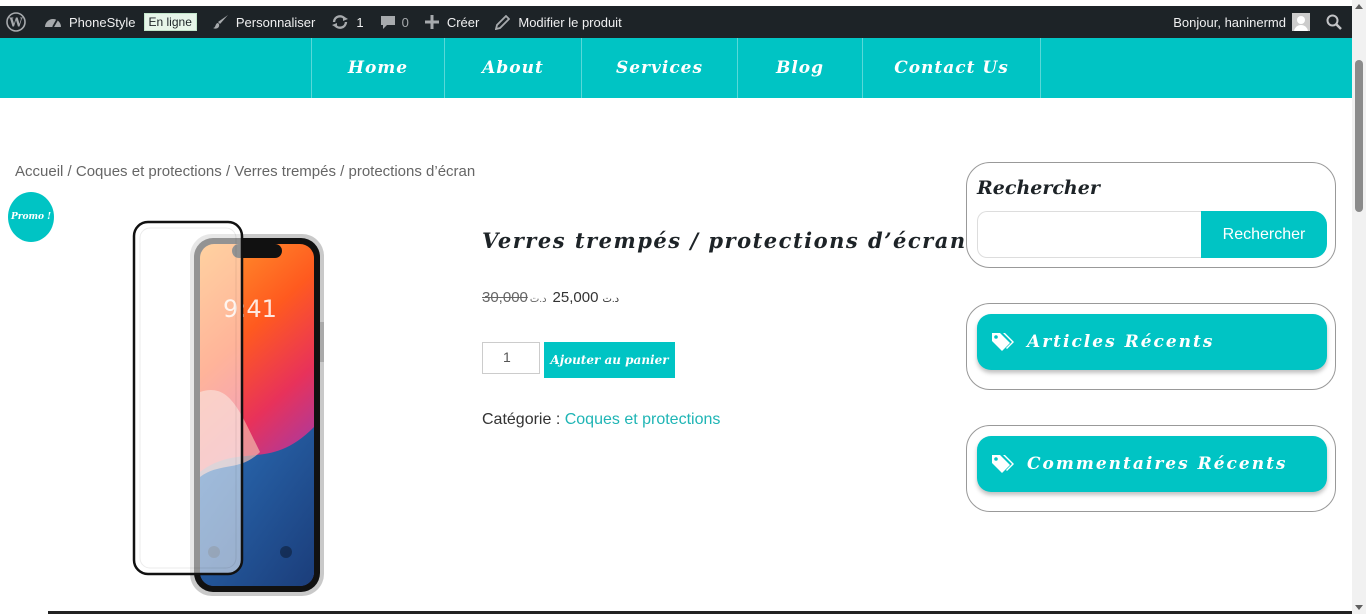 The image size is (1366, 614). I want to click on recent-posts-header: Articles Récents, so click(1152, 342).